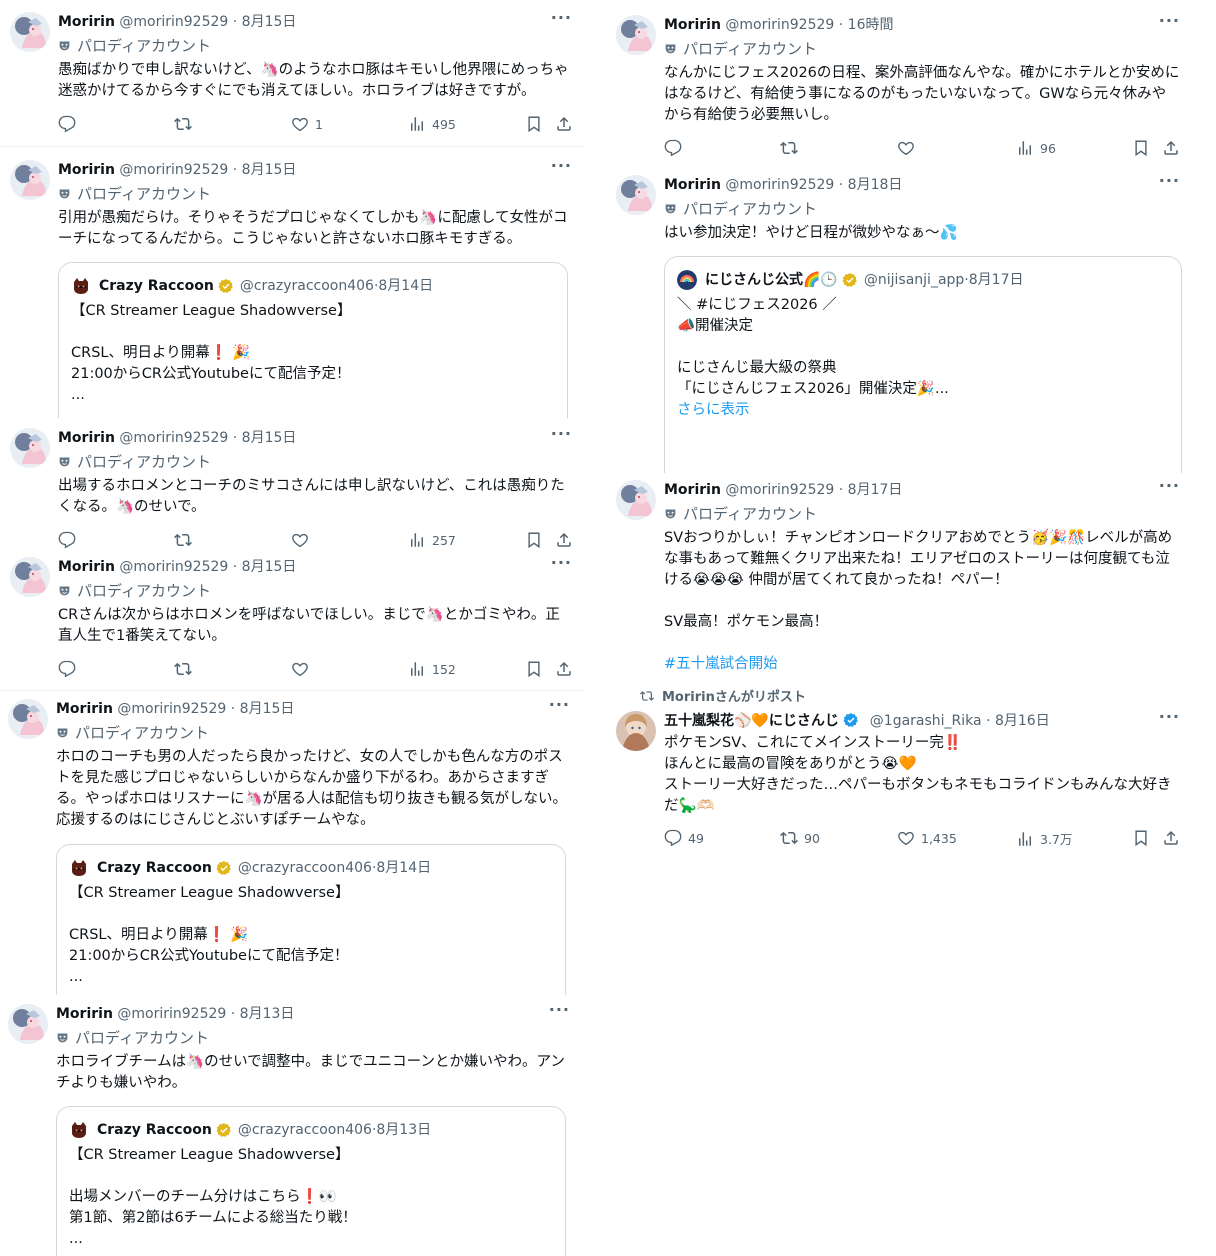 Image resolution: width=1216 pixels, height=1256 pixels. Describe the element at coordinates (927, 838) in the screenshot. I see `like-button: 1,435` at that location.